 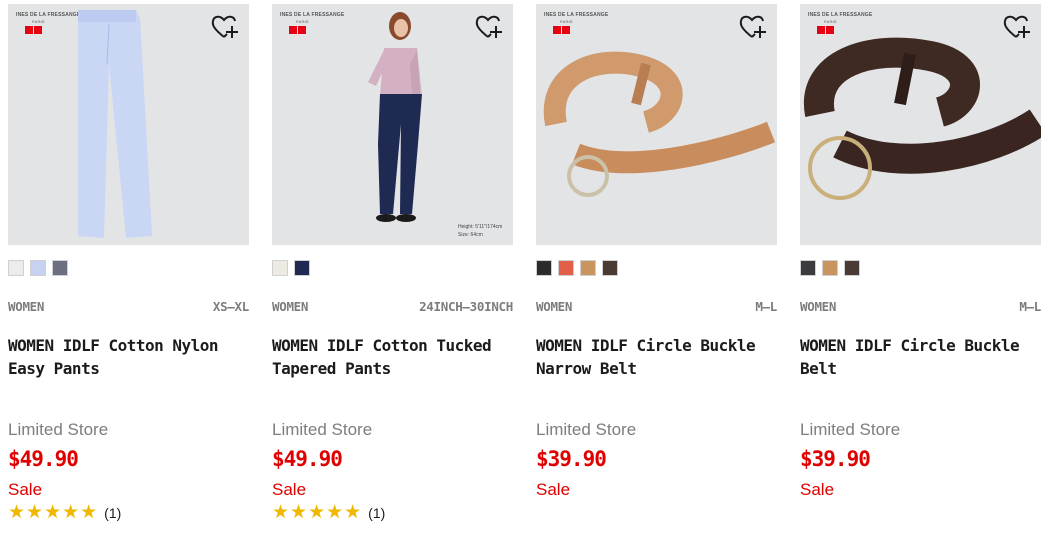 What do you see at coordinates (480, 231) in the screenshot?
I see `model-size-note: Height: 5'11"/174cm Size: 64cm` at bounding box center [480, 231].